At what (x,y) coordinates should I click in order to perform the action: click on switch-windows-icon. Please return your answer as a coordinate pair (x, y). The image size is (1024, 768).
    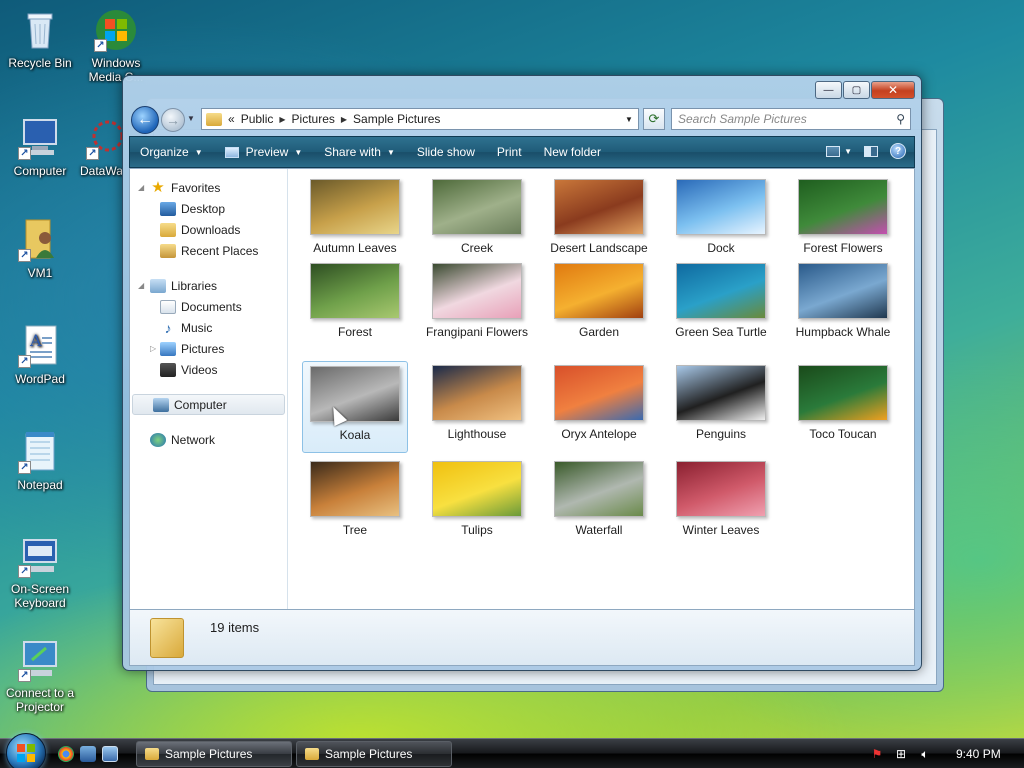
    Looking at the image, I should click on (110, 754).